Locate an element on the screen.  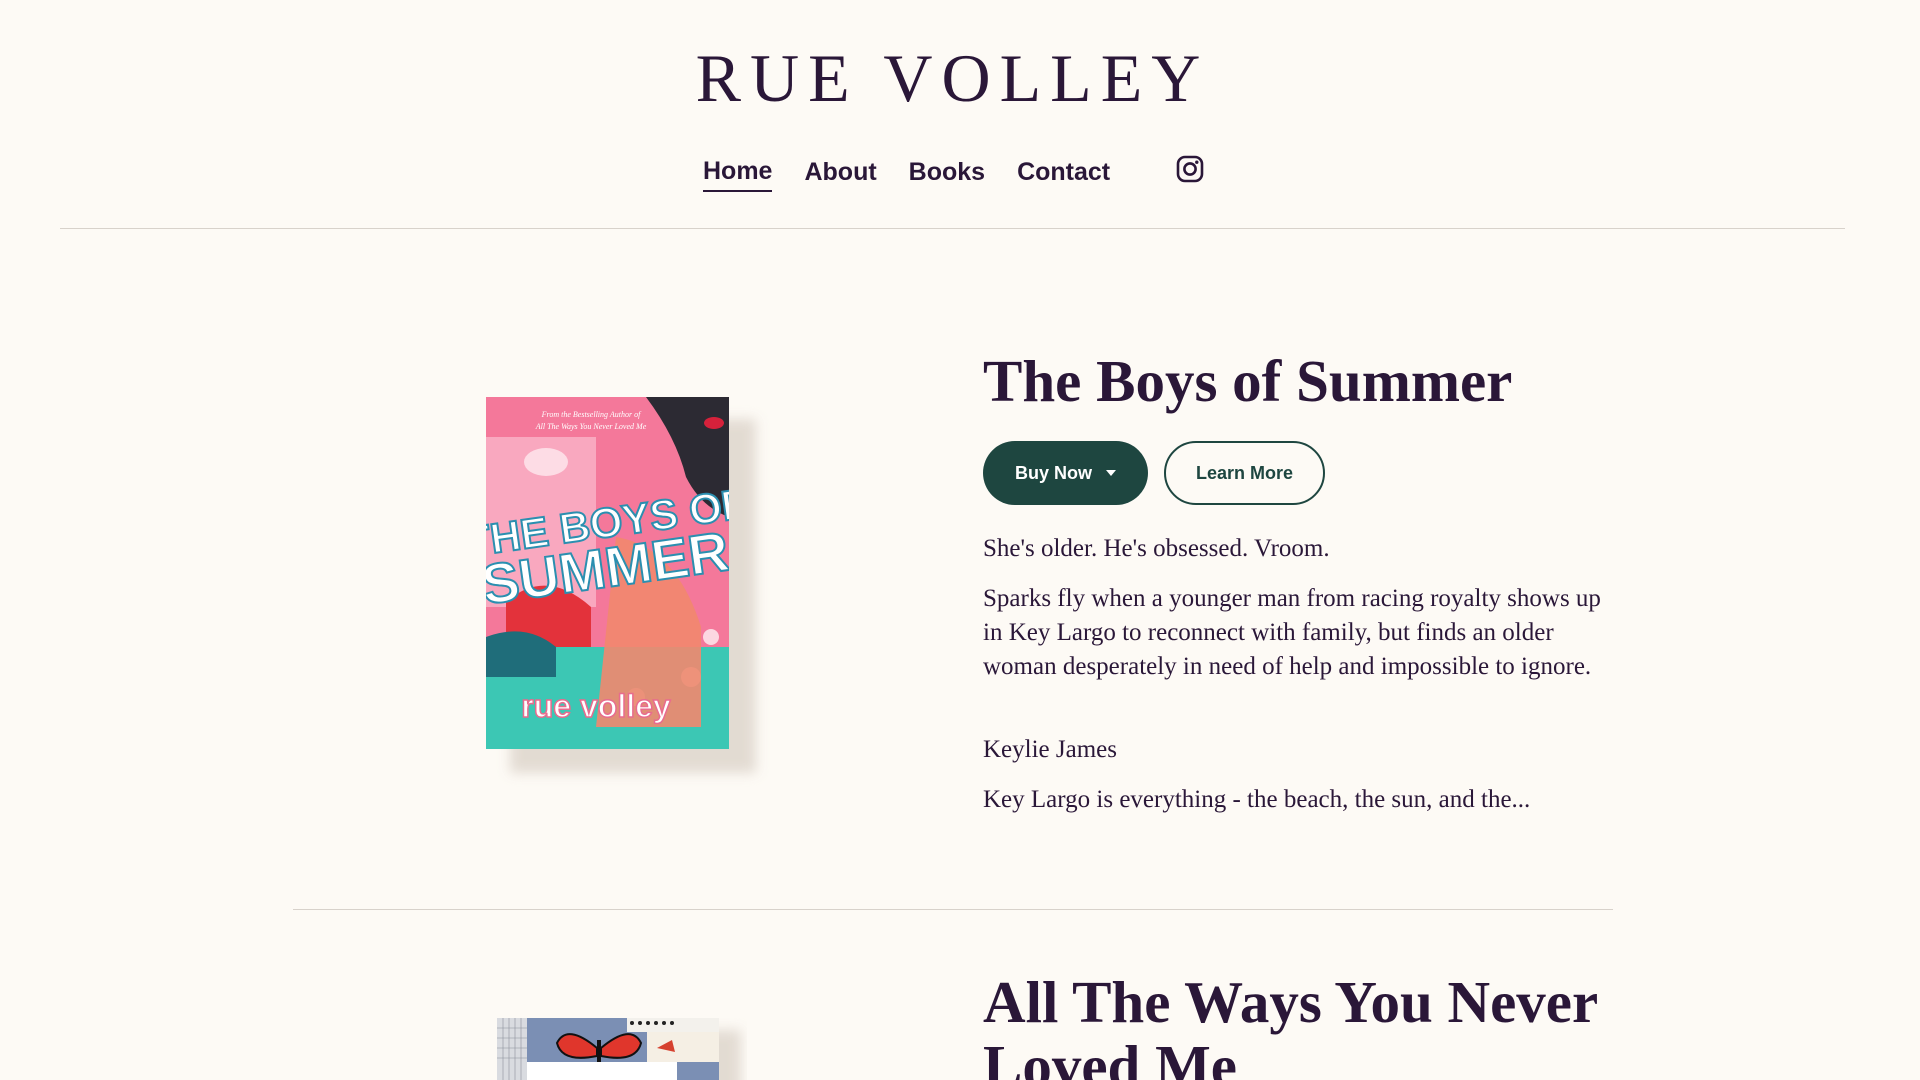
learn-more-button: Learn More is located at coordinates (1244, 473).